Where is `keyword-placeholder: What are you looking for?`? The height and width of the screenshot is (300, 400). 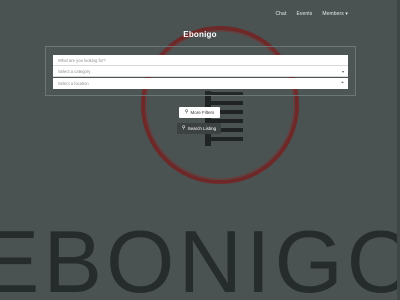 keyword-placeholder: What are you looking for? is located at coordinates (82, 60).